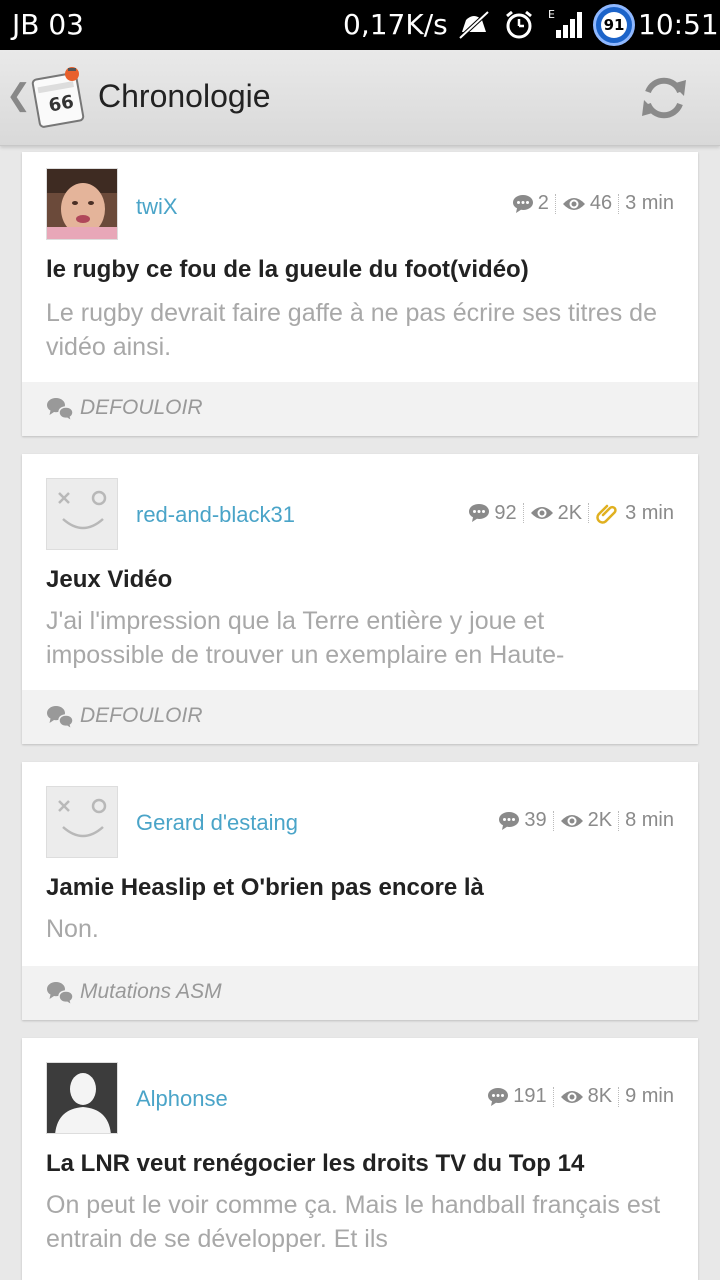 This screenshot has height=1280, width=720. I want to click on post-category: Mutations ASM, so click(151, 991).